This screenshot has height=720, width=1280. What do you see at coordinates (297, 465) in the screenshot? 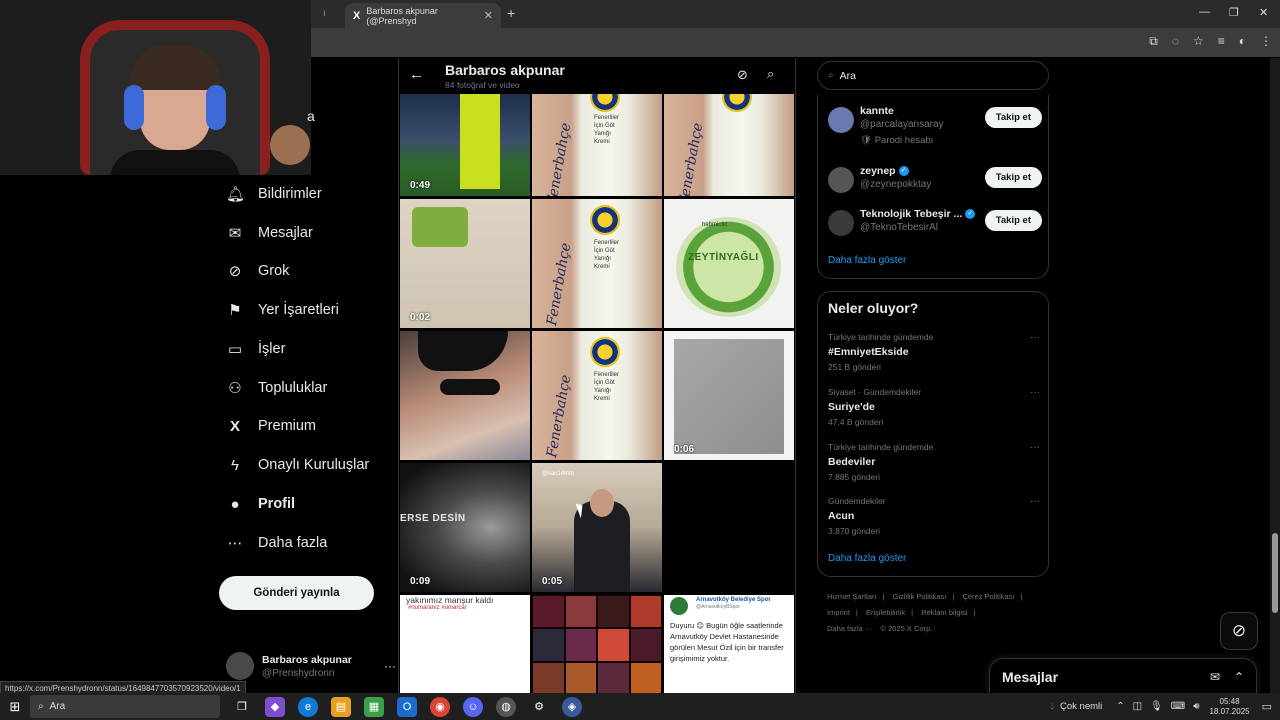
I see `nav-item-verified-orgs: ϟ Onaylı Kuruluşlar` at bounding box center [297, 465].